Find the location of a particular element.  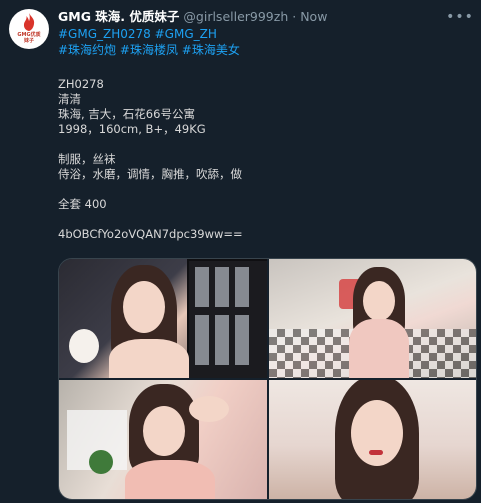

body-line: 全套 400 is located at coordinates (82, 204).